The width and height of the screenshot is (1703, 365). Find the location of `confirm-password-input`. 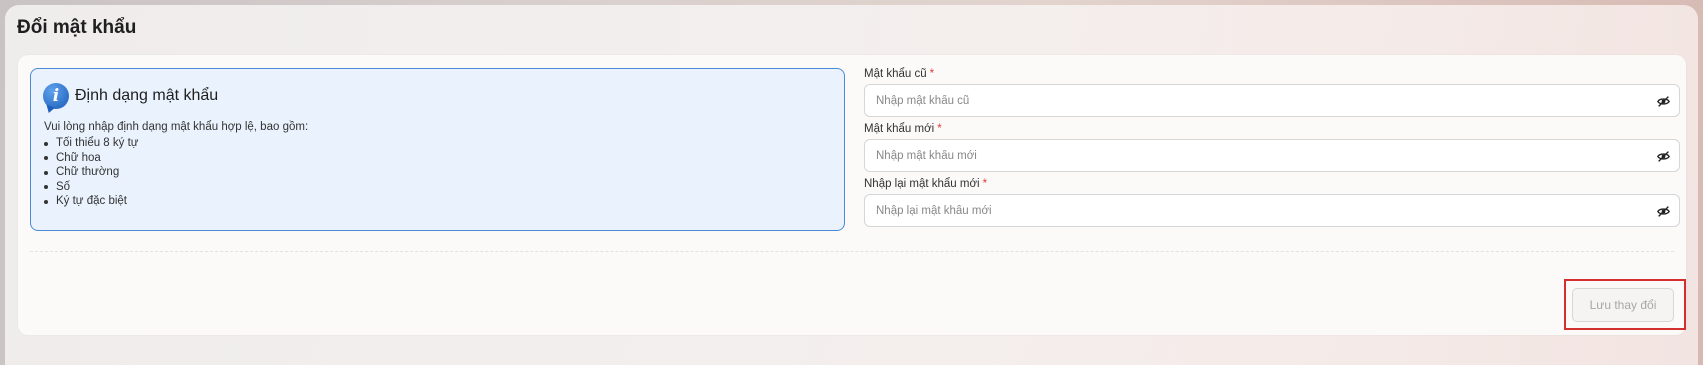

confirm-password-input is located at coordinates (1246, 210).